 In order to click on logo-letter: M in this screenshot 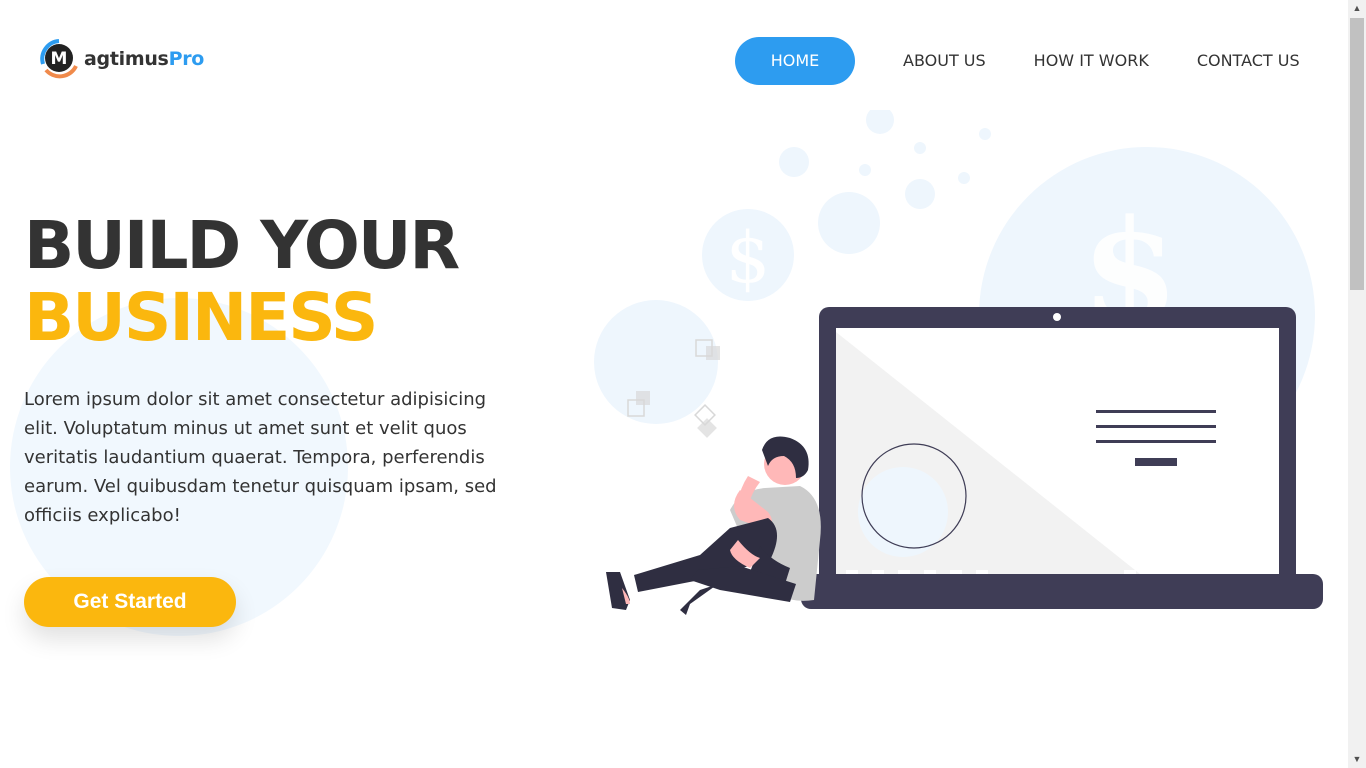, I will do `click(59, 59)`.